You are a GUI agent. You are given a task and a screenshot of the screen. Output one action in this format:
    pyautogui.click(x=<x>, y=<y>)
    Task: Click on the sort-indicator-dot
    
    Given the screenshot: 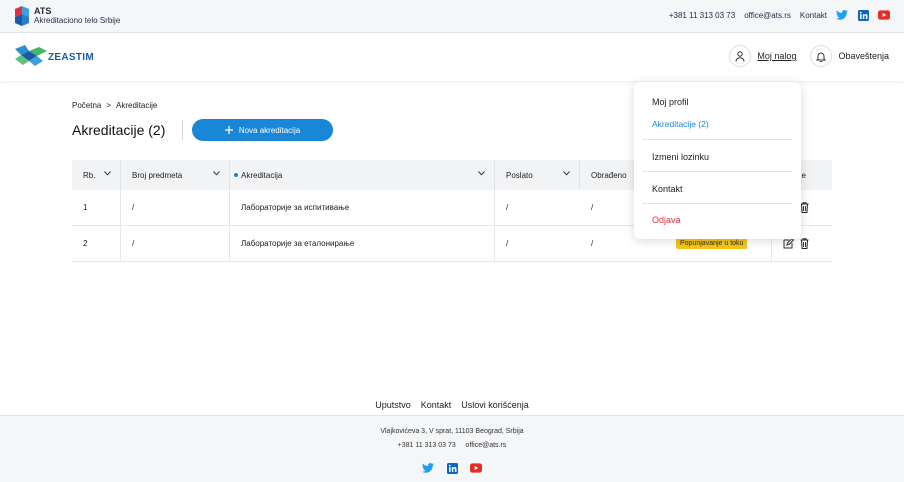 What is the action you would take?
    pyautogui.click(x=236, y=175)
    